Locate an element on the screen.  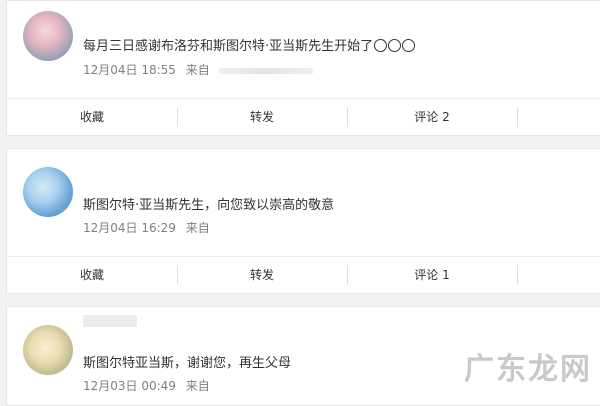
username-redacted is located at coordinates (110, 321).